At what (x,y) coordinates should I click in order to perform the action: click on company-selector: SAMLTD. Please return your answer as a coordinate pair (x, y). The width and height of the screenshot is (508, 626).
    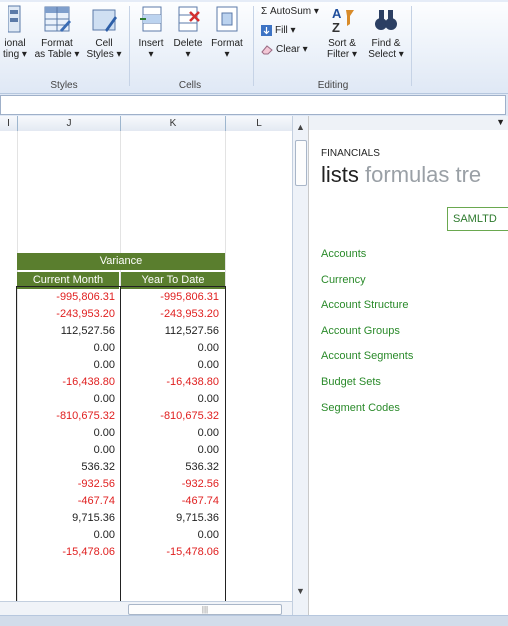
    Looking at the image, I should click on (477, 219).